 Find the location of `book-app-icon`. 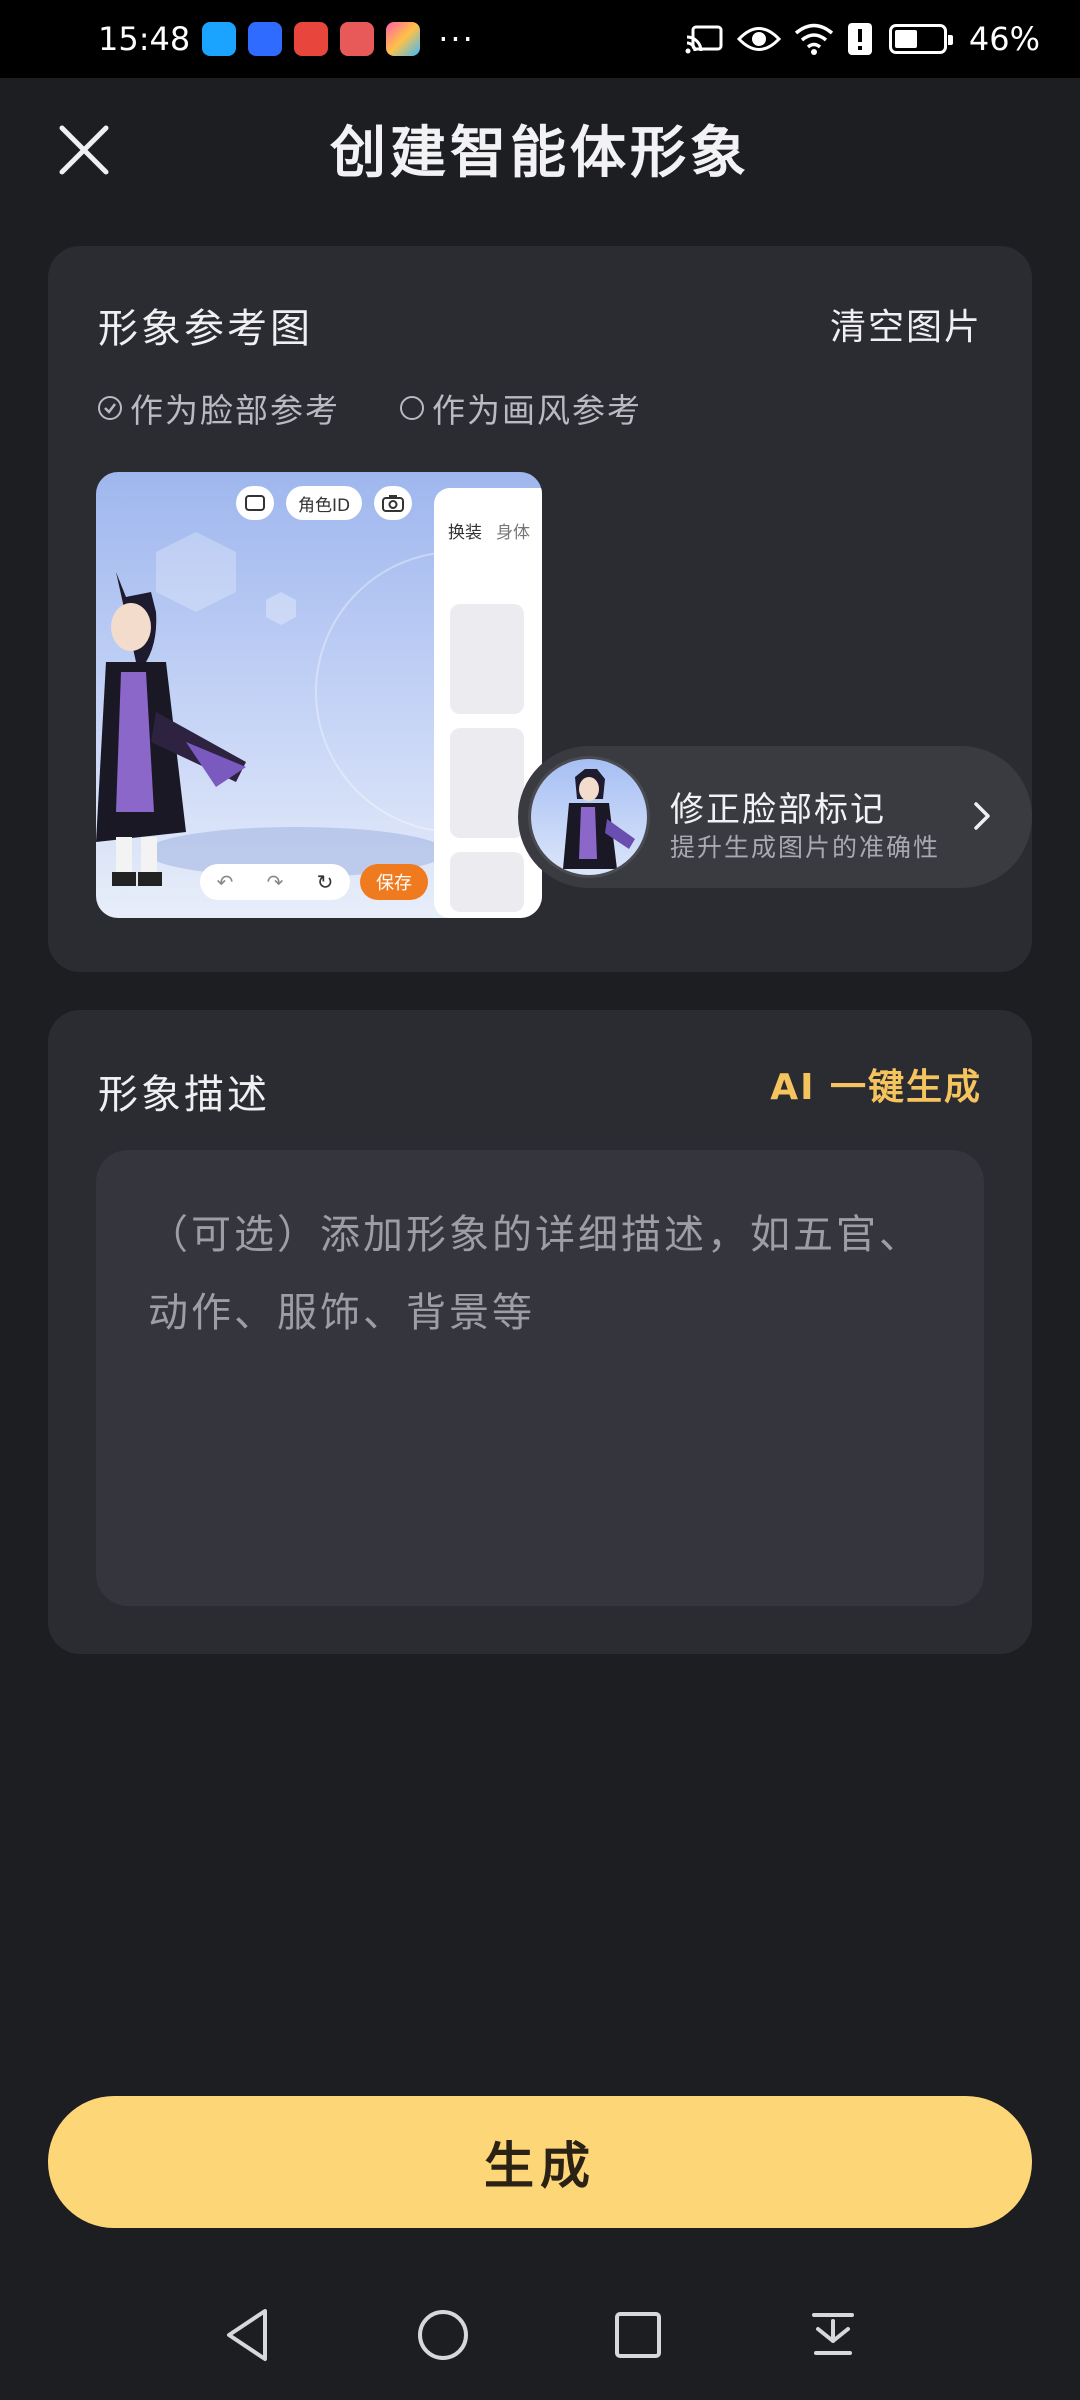

book-app-icon is located at coordinates (311, 39).